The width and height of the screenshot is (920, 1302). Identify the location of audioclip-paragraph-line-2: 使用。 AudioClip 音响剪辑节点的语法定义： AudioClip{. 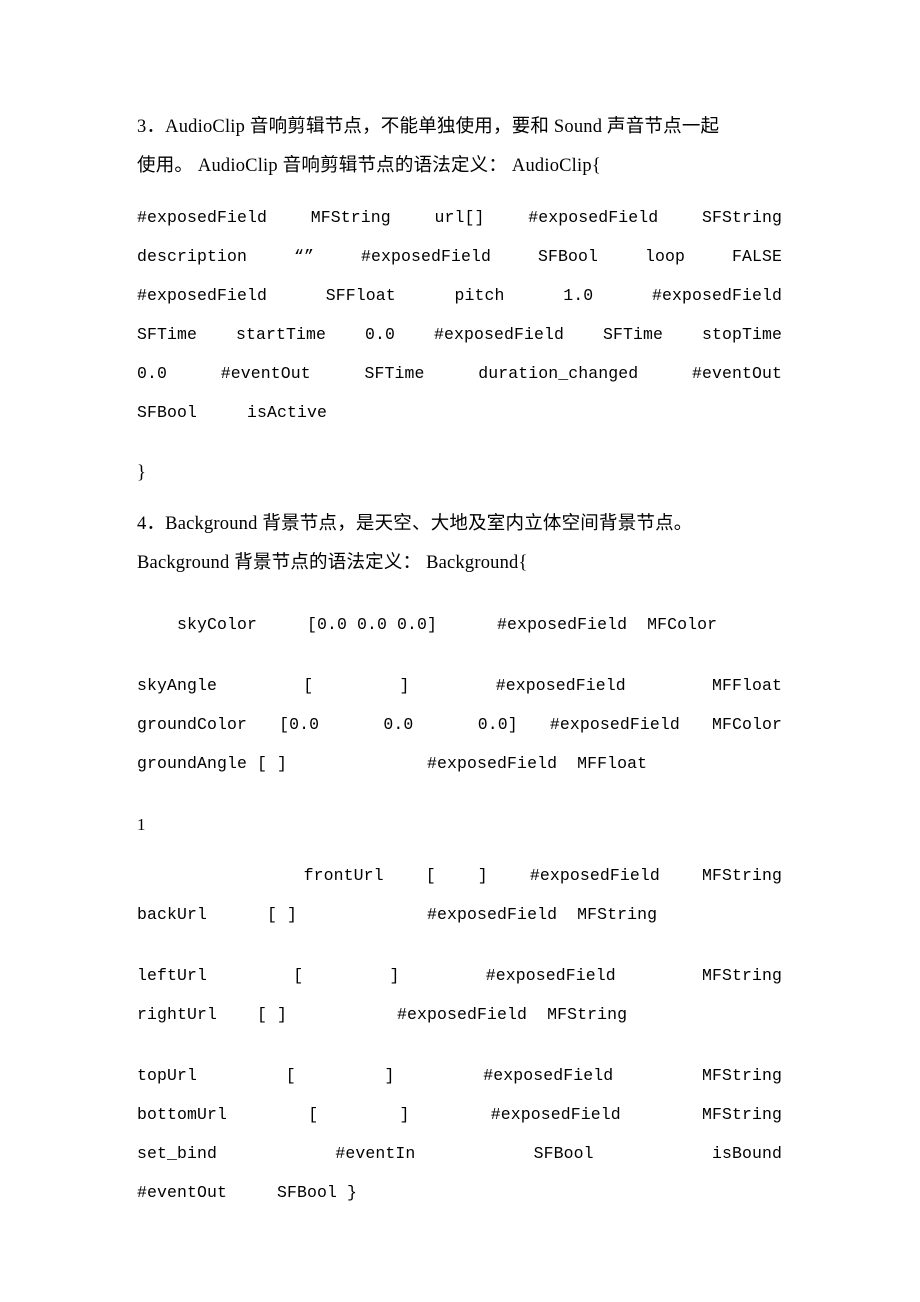
(369, 166).